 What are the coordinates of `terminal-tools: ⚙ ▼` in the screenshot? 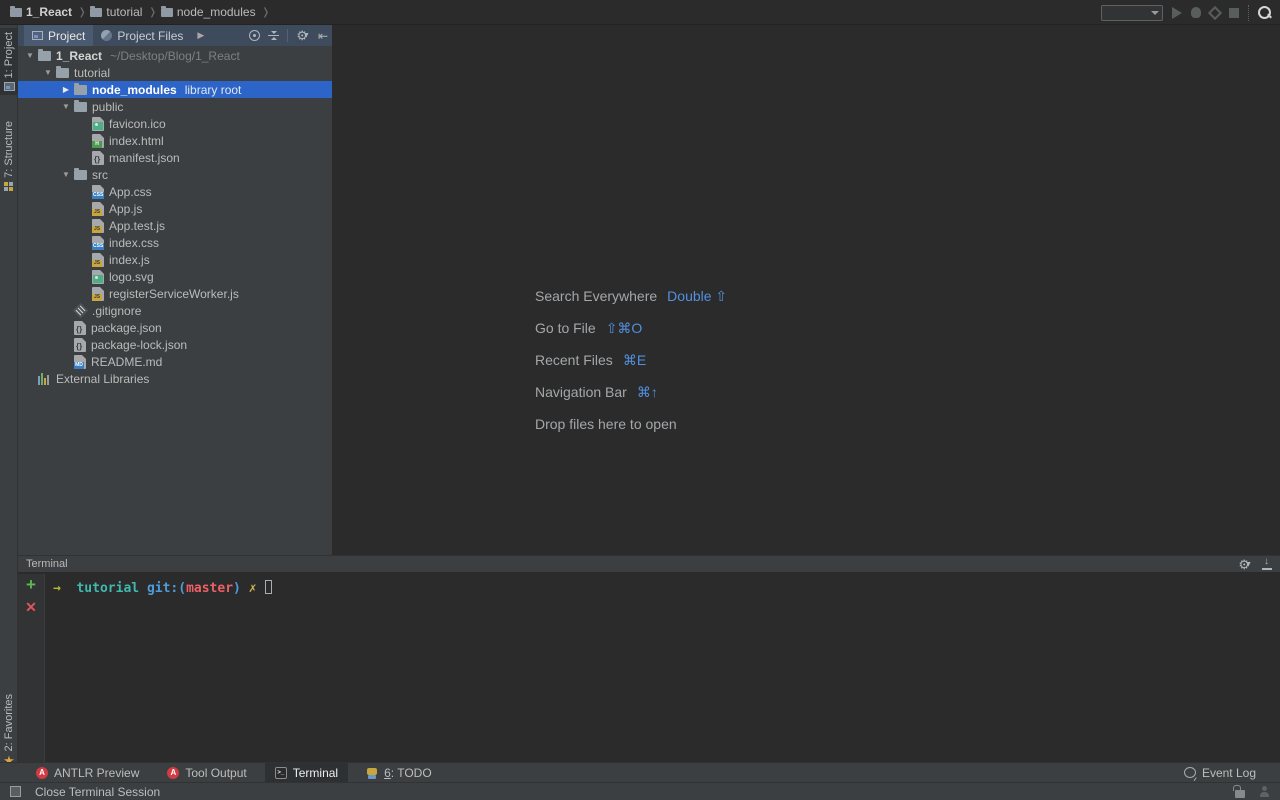 It's located at (1255, 563).